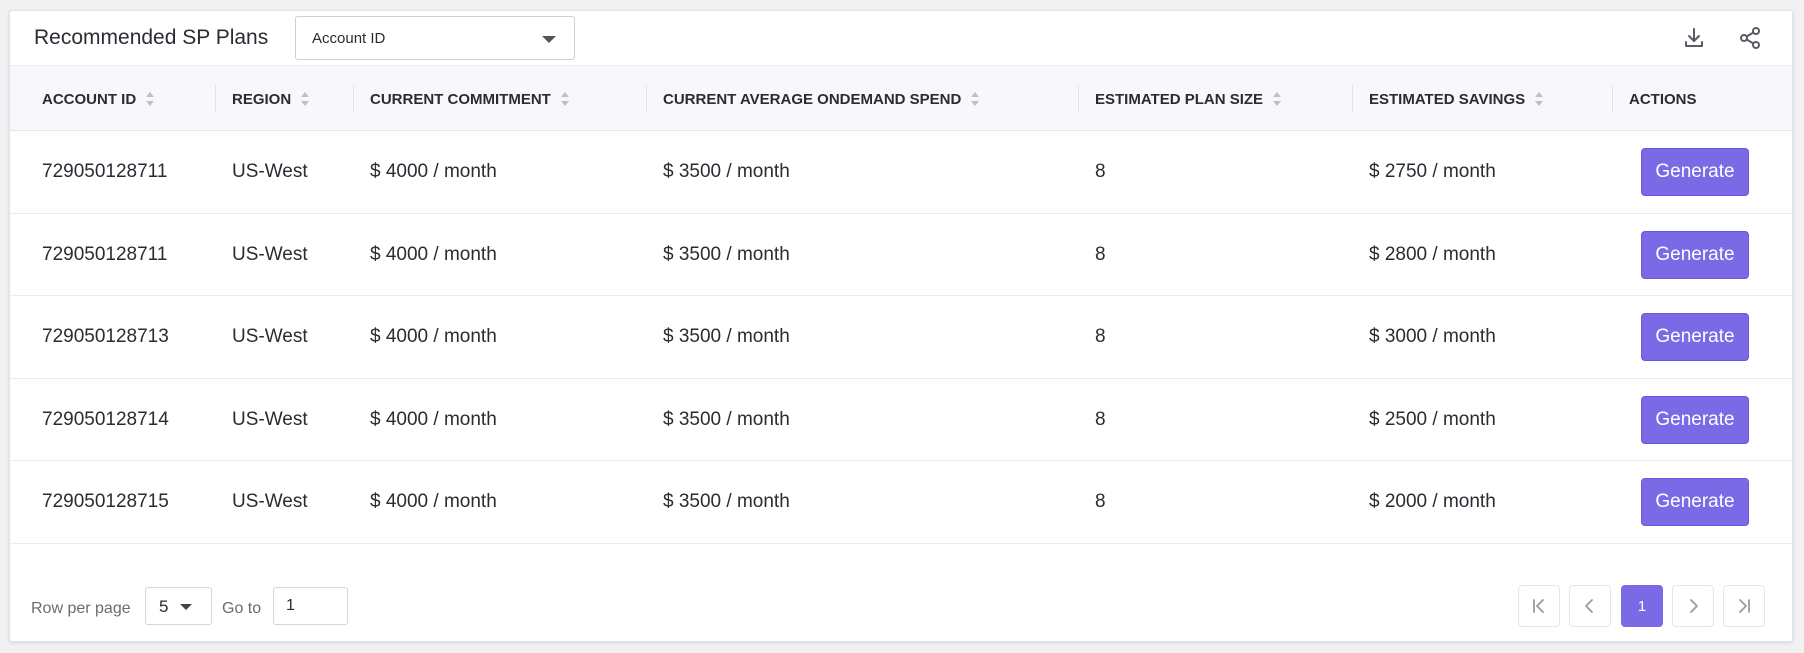 This screenshot has height=653, width=1804. What do you see at coordinates (1432, 336) in the screenshot?
I see `cell-estimated-savings: $ 3000 / month` at bounding box center [1432, 336].